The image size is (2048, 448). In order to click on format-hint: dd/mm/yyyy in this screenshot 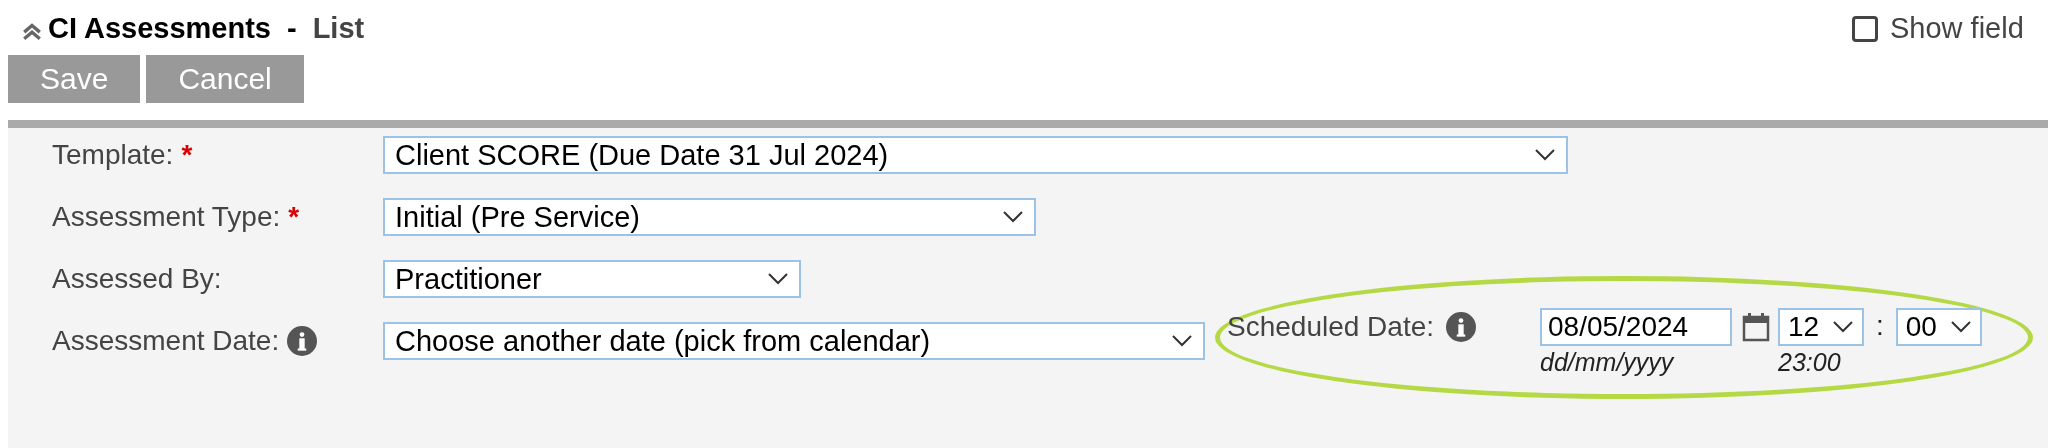, I will do `click(1608, 362)`.